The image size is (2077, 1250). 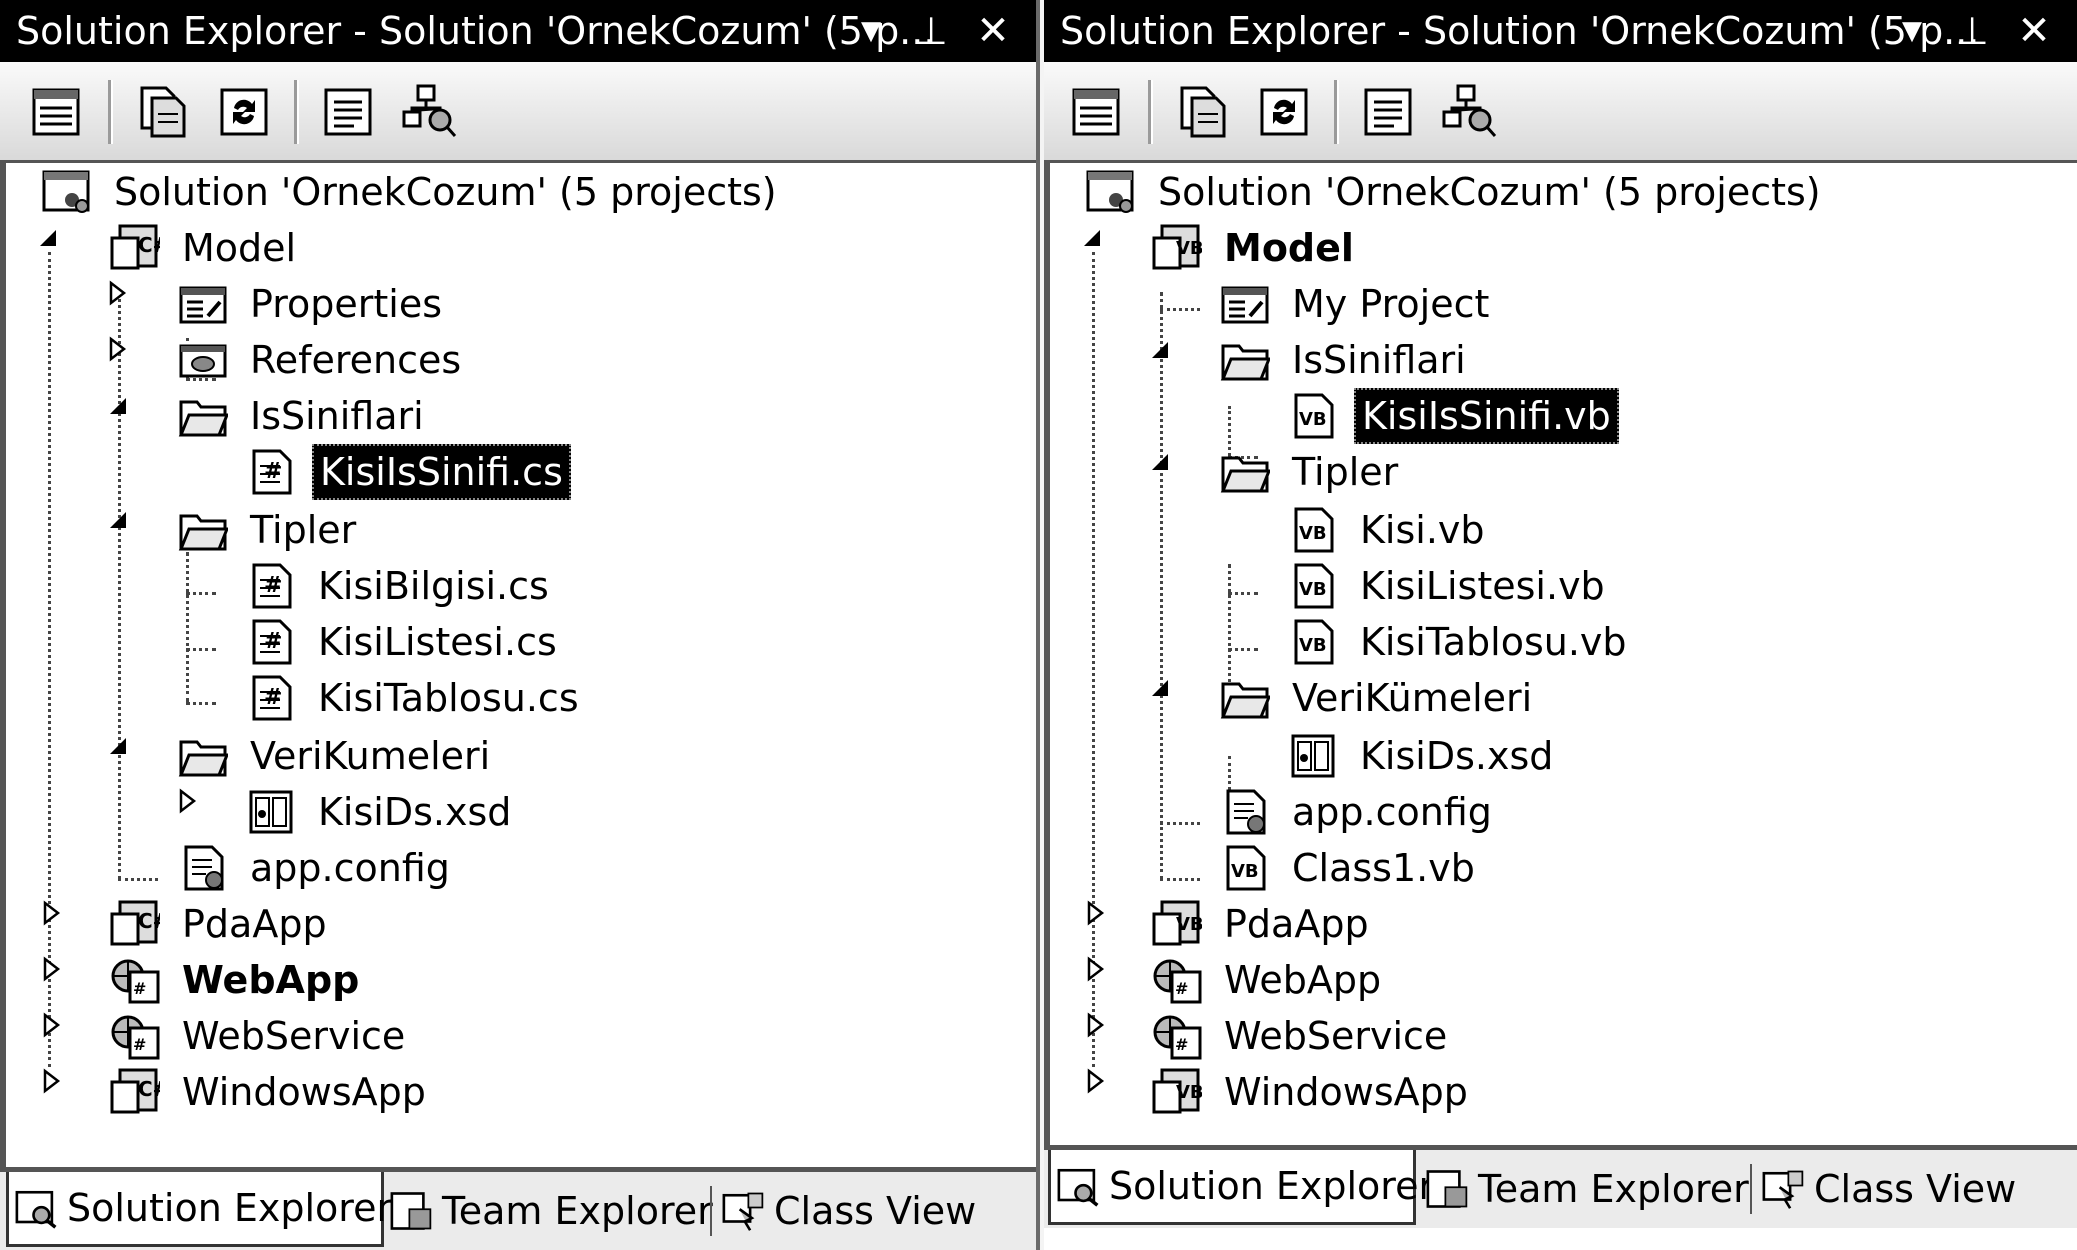 What do you see at coordinates (350, 868) in the screenshot?
I see `tree-item-label: app.config` at bounding box center [350, 868].